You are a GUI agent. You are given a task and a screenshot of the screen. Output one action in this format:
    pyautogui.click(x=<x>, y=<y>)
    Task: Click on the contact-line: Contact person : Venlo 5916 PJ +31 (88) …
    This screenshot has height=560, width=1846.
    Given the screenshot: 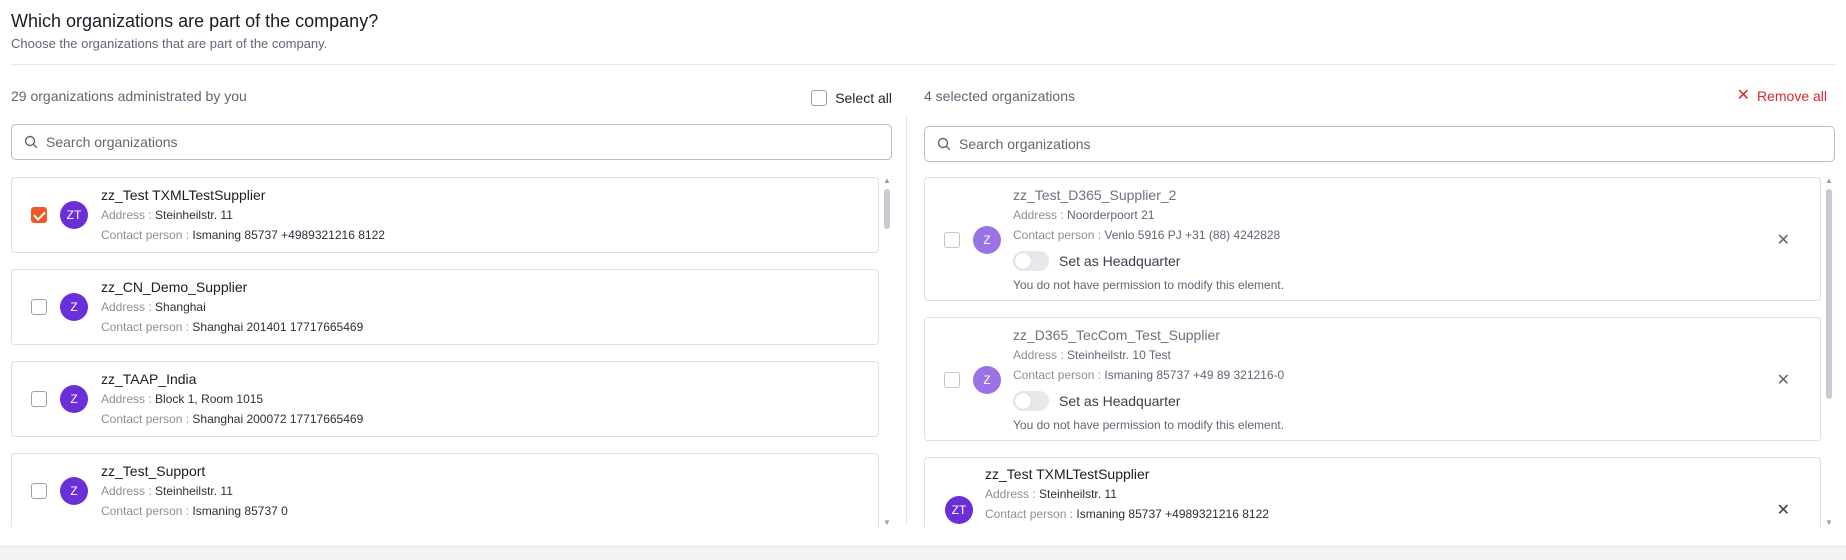 What is the action you would take?
    pyautogui.click(x=1147, y=235)
    